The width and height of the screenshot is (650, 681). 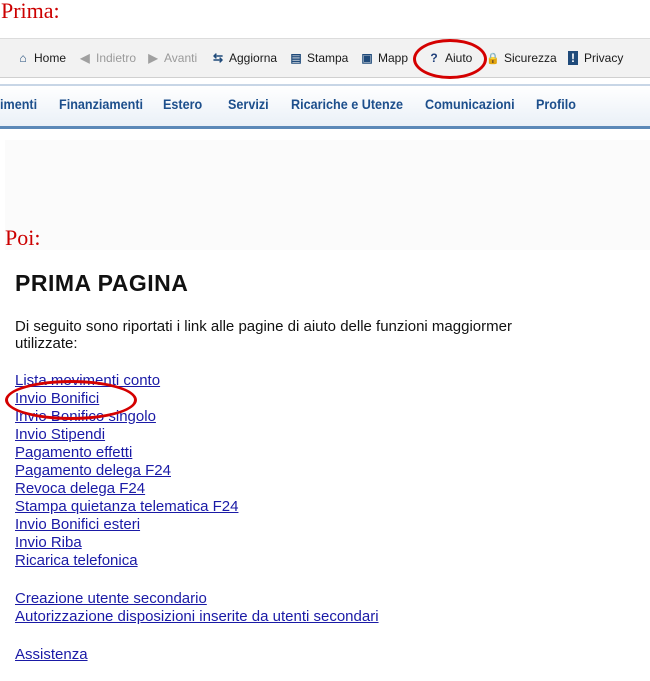 I want to click on nav-item-profilo: Profilo, so click(x=556, y=104).